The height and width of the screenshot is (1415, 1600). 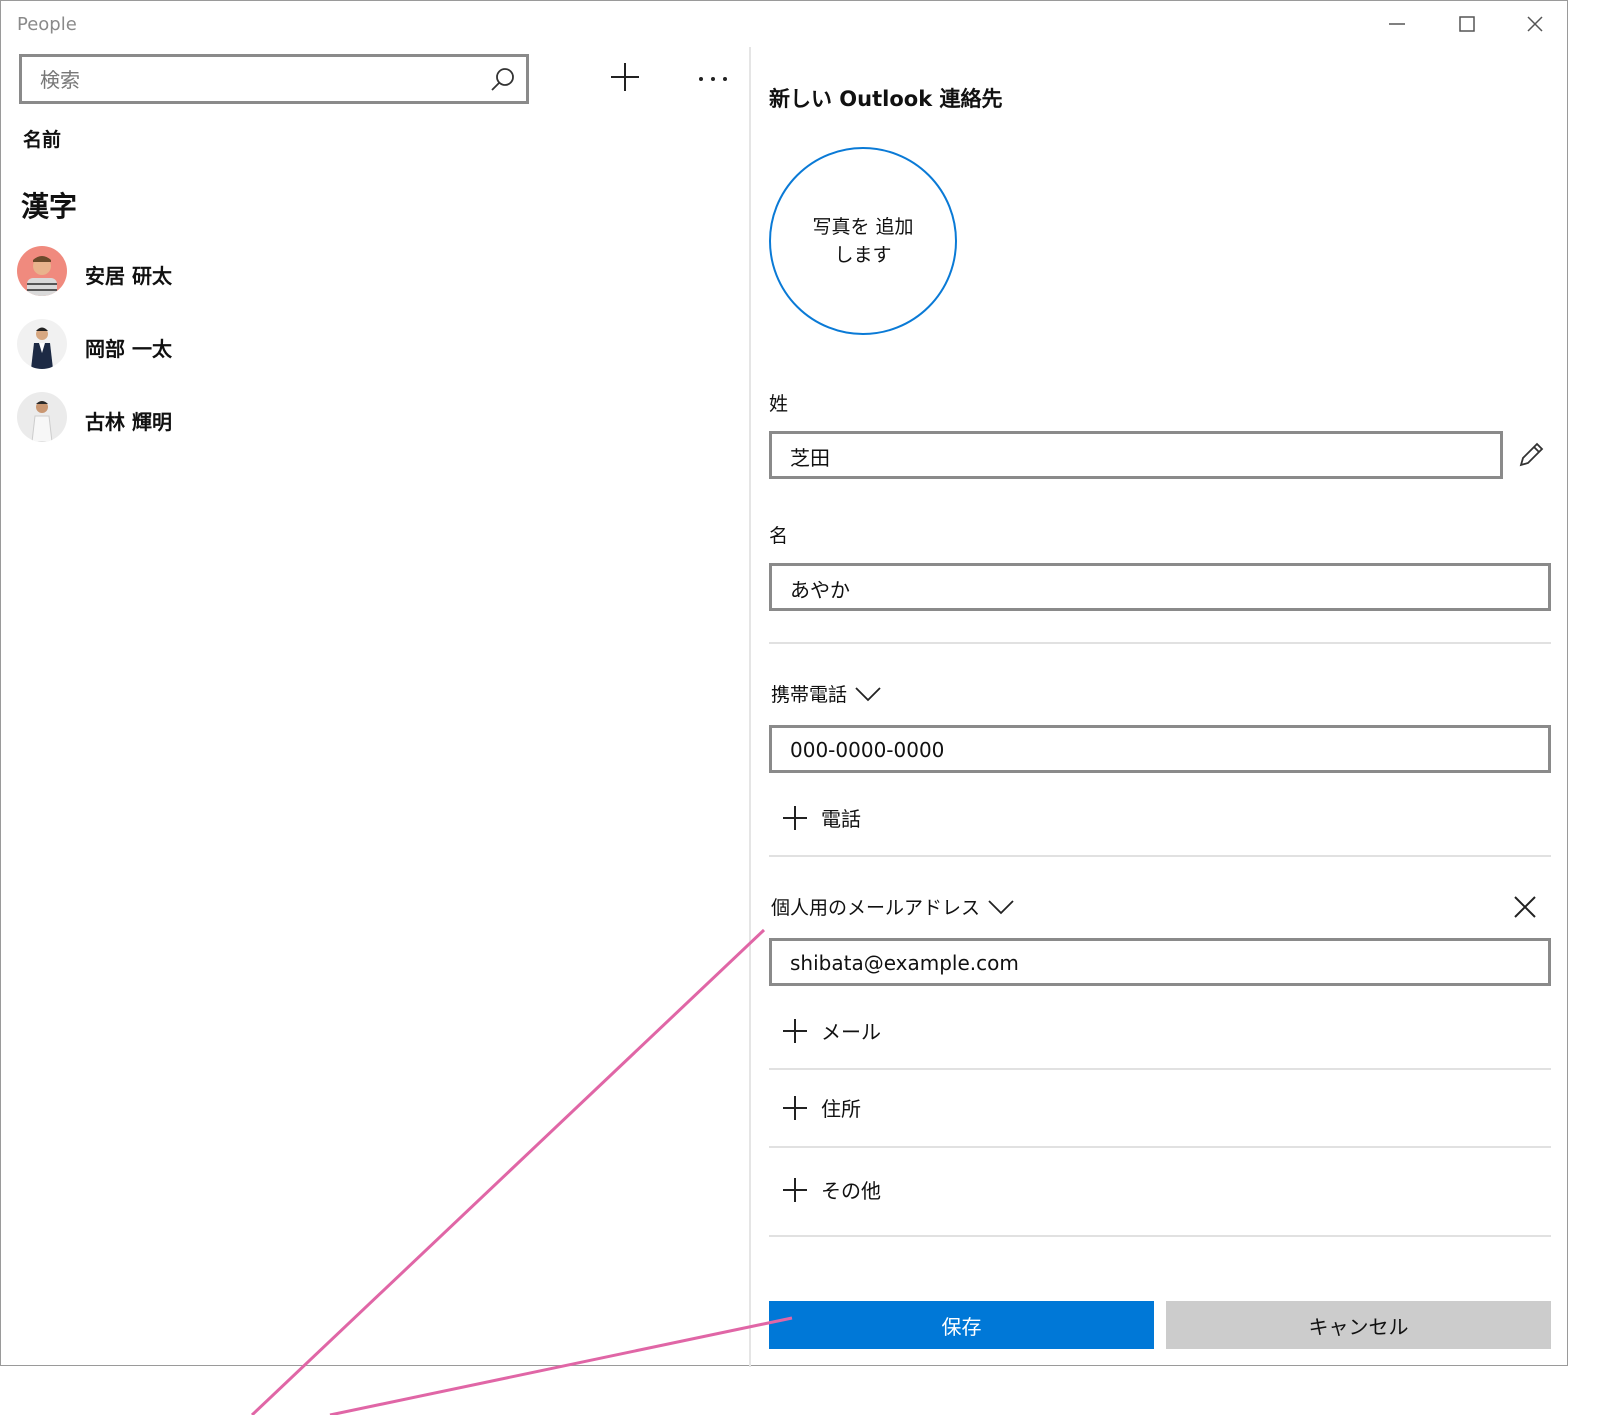 I want to click on callout-line-save, so click(x=561, y=1365).